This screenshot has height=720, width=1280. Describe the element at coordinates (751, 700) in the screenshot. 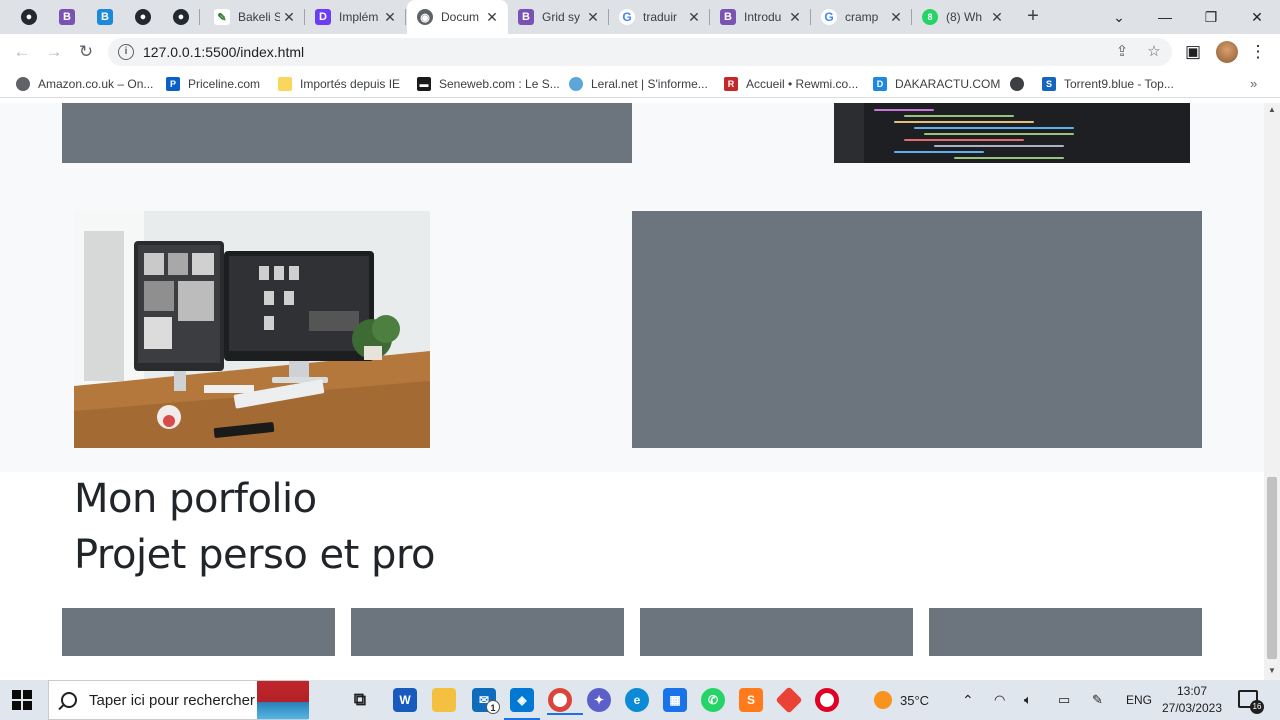

I see `sublime-text-icon: S` at that location.